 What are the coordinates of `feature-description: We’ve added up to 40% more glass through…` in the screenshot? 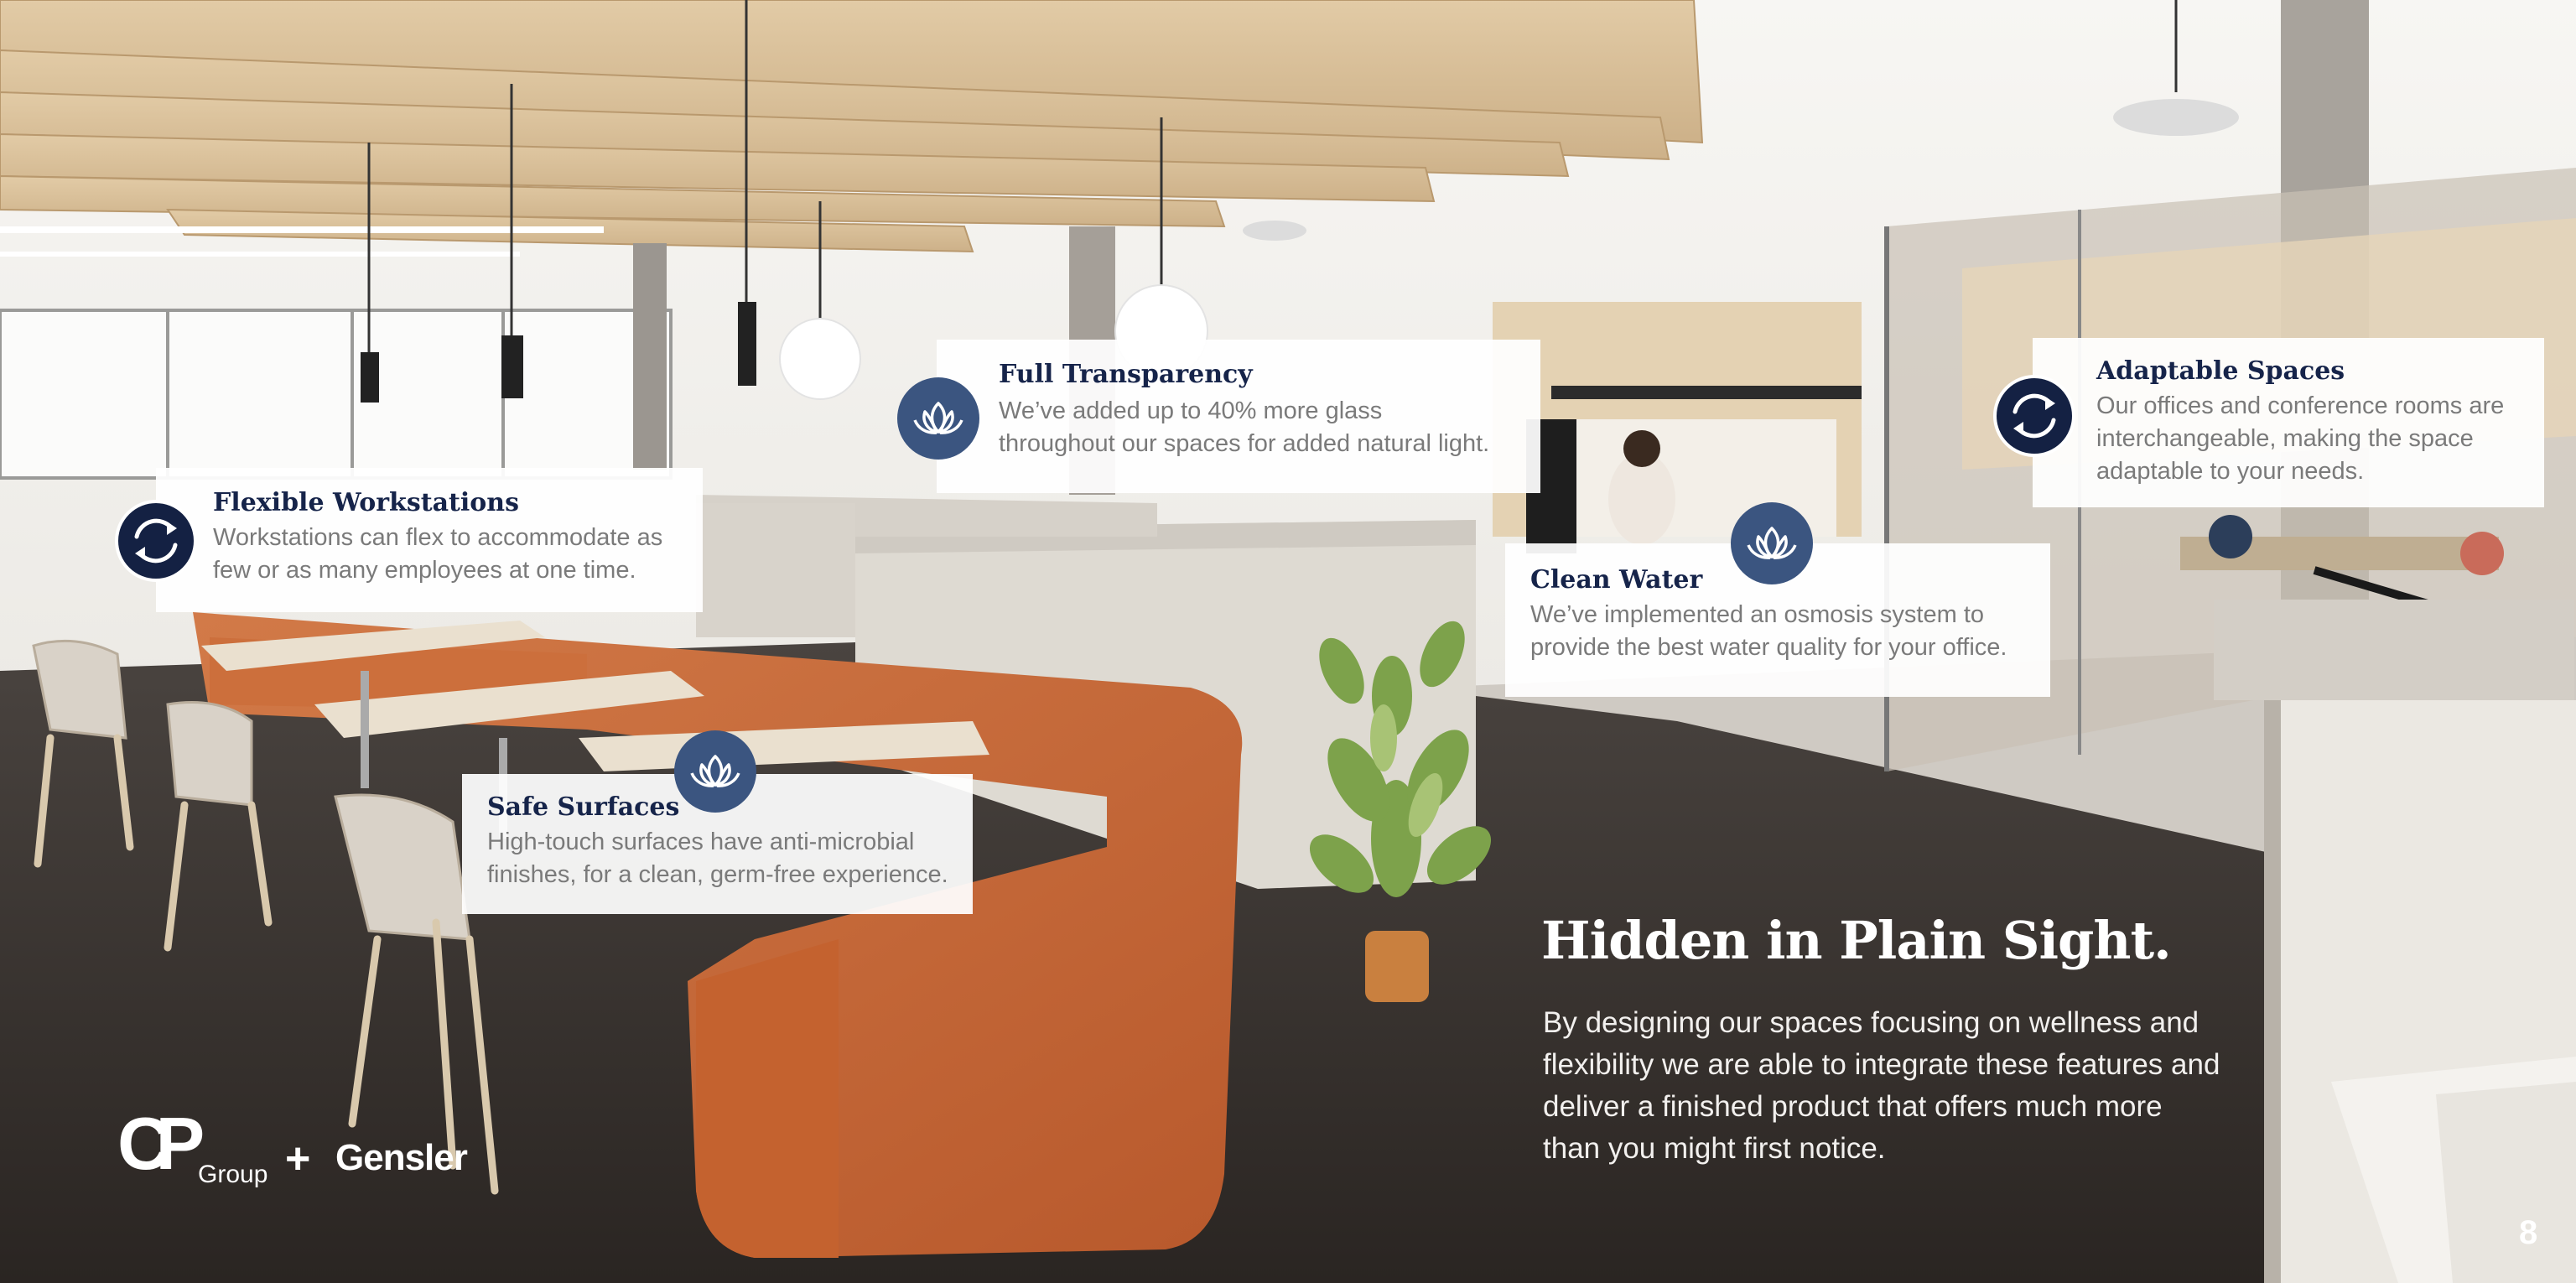 It's located at (1244, 427).